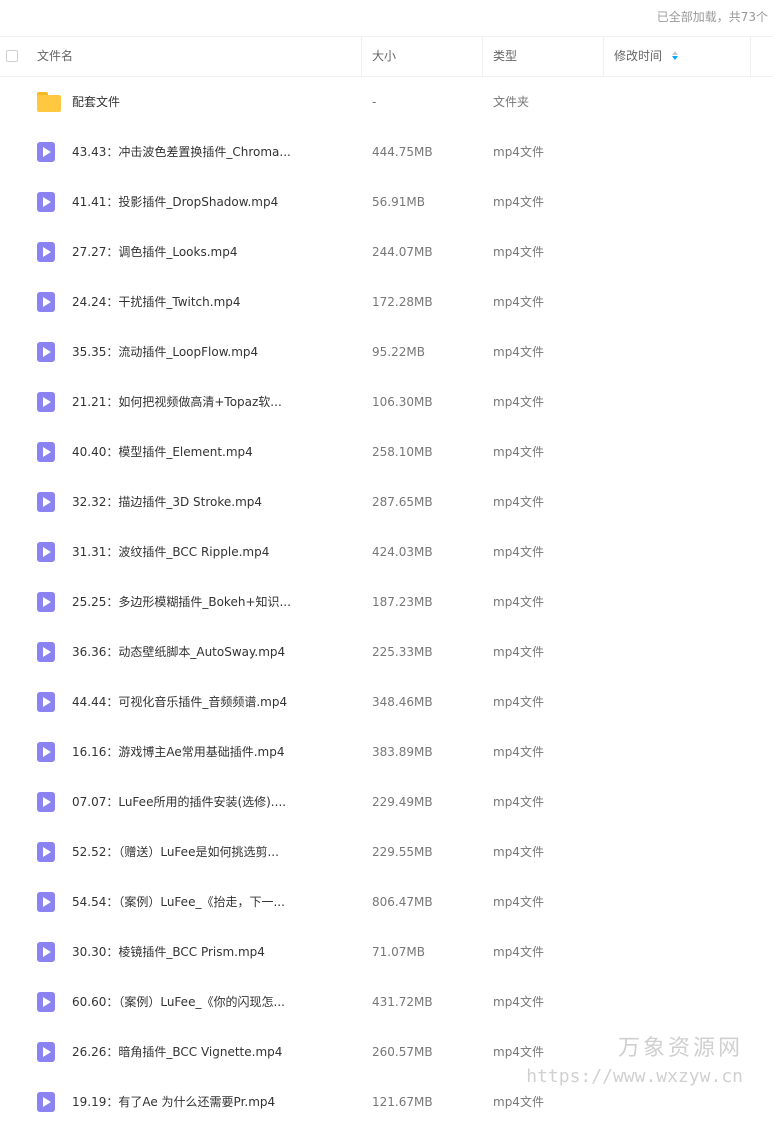  I want to click on file-row: 31.31：波纹插件_BCC Ripple.mp4 424.03MB mp4文件, so click(386, 552).